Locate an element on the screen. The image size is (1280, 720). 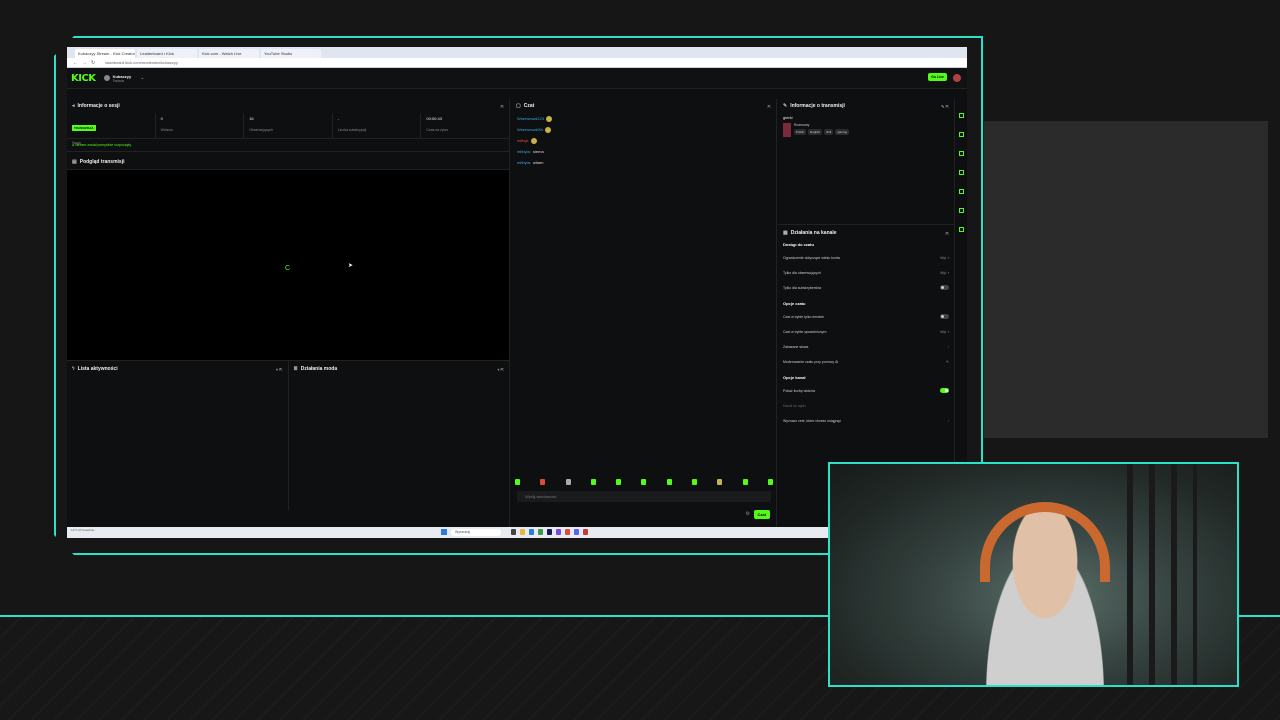
stat-uptime: 00:00:43 Czas na żywo is located at coordinates (465, 125).